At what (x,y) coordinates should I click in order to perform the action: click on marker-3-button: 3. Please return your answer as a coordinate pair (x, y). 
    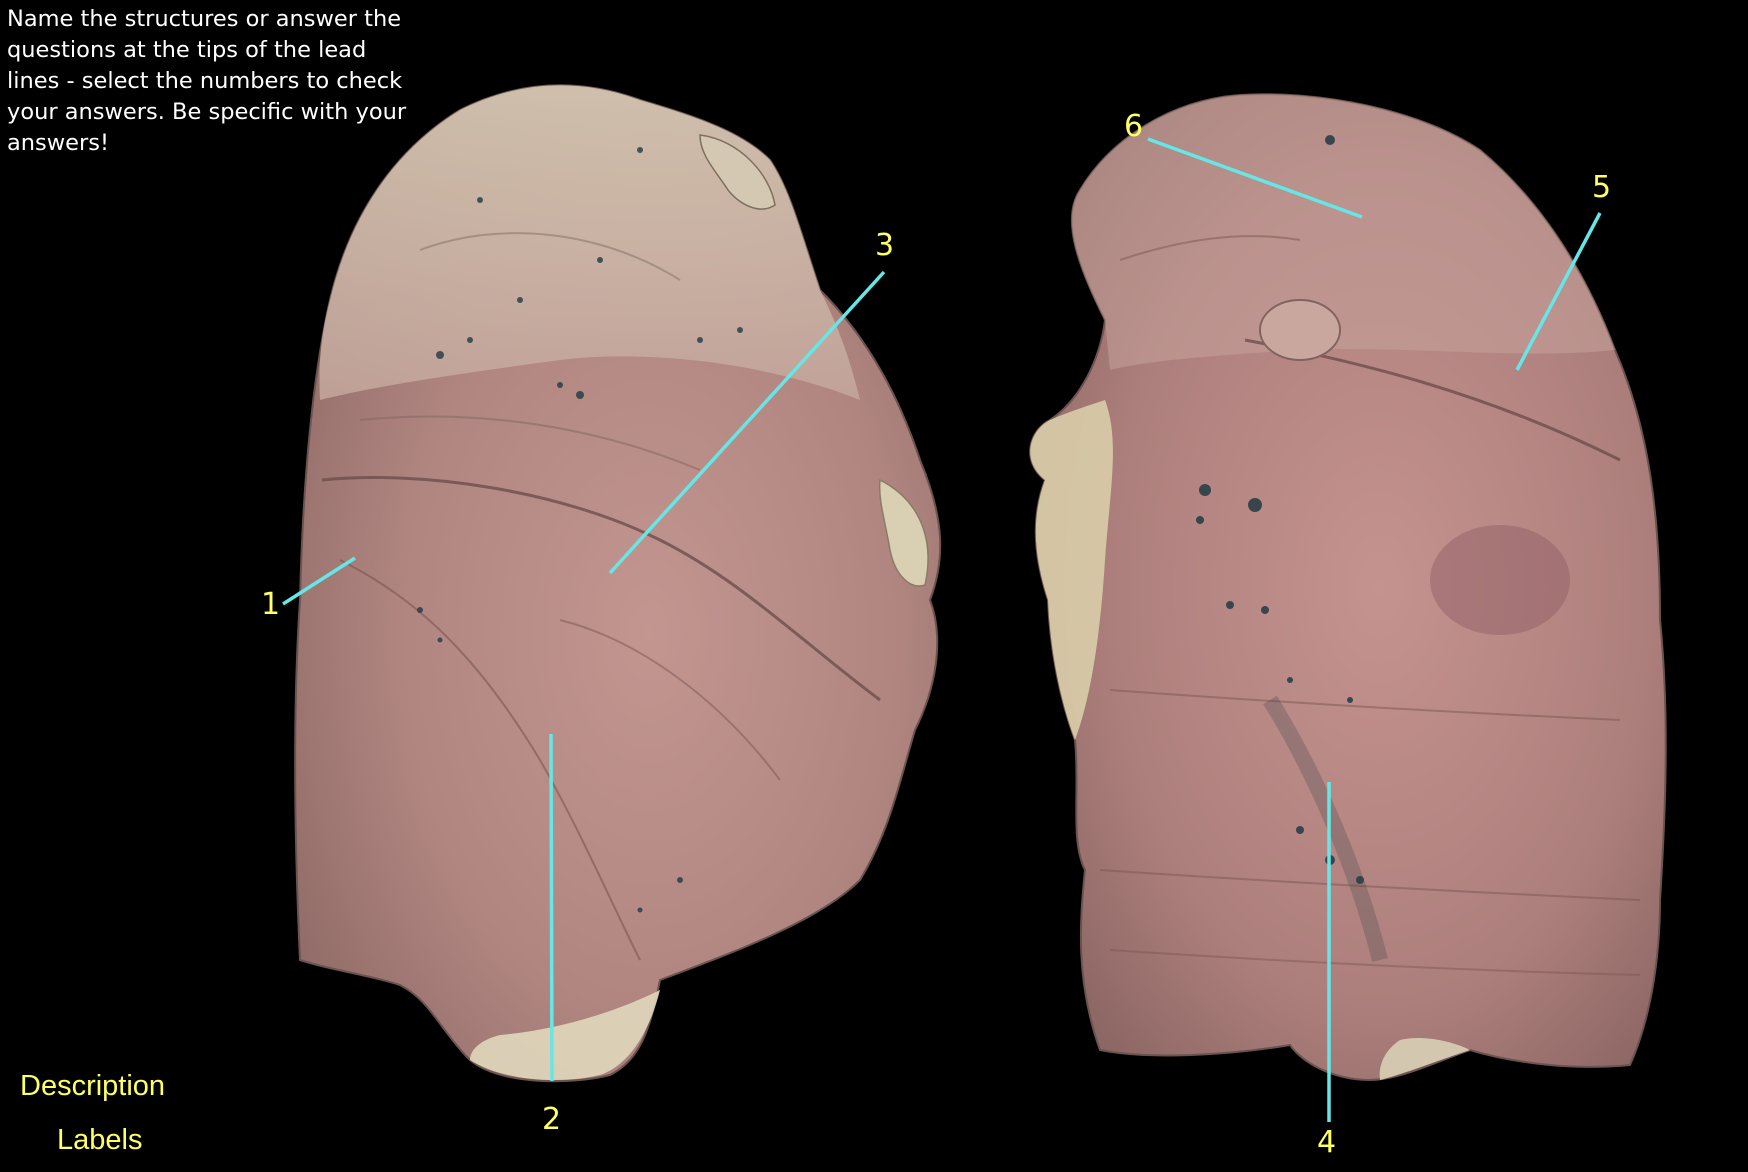
    Looking at the image, I should click on (884, 246).